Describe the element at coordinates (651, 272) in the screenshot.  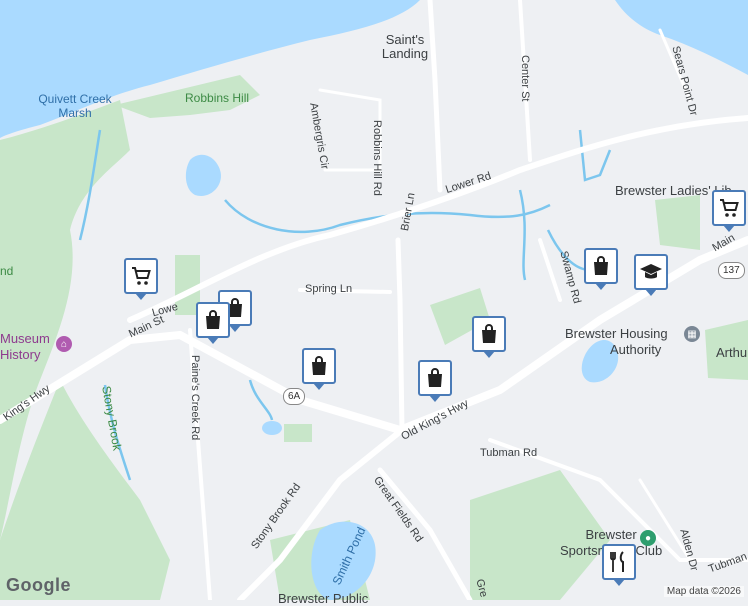
I see `graduation-cap-icon` at that location.